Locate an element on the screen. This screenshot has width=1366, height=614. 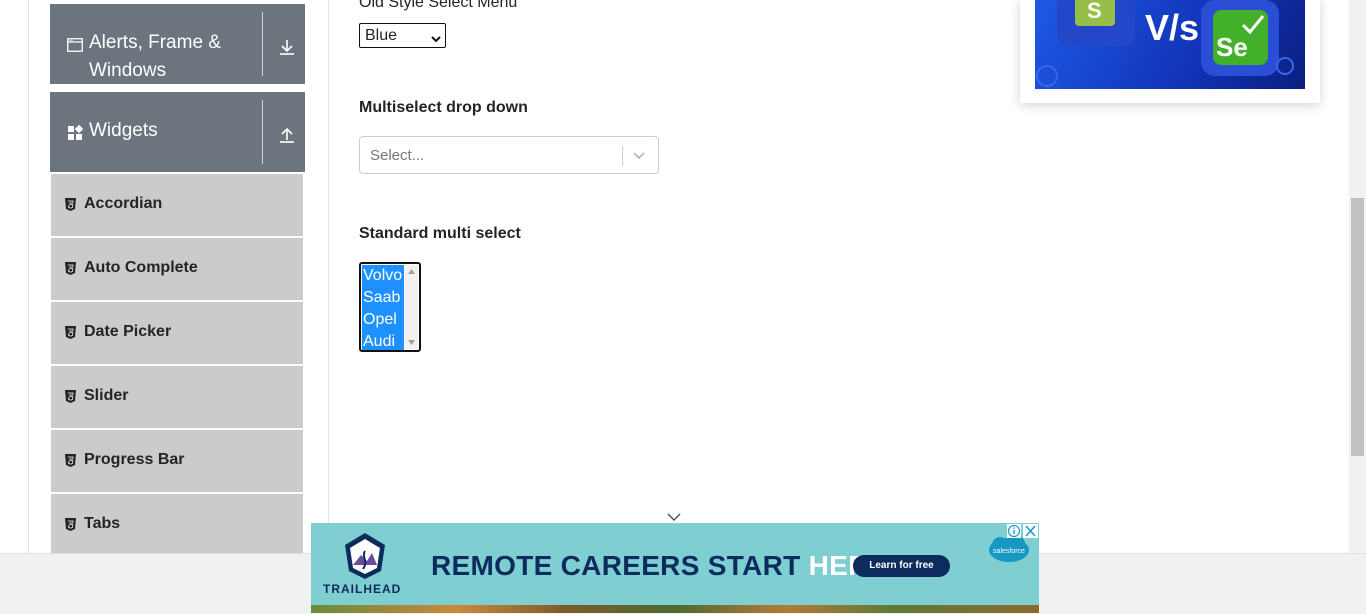
ad-vs-text: V/s is located at coordinates (1172, 27).